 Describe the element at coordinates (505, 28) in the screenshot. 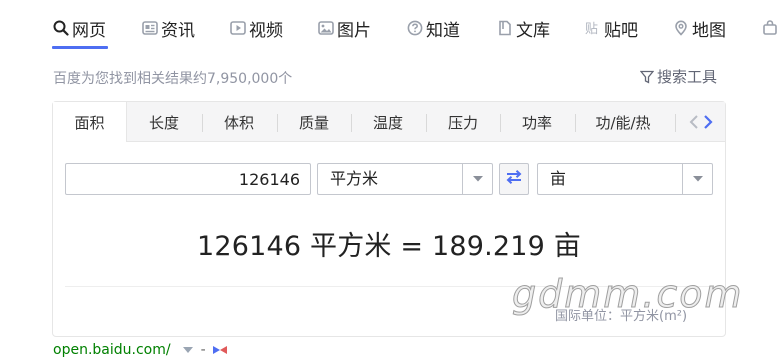

I see `doc-icon` at that location.